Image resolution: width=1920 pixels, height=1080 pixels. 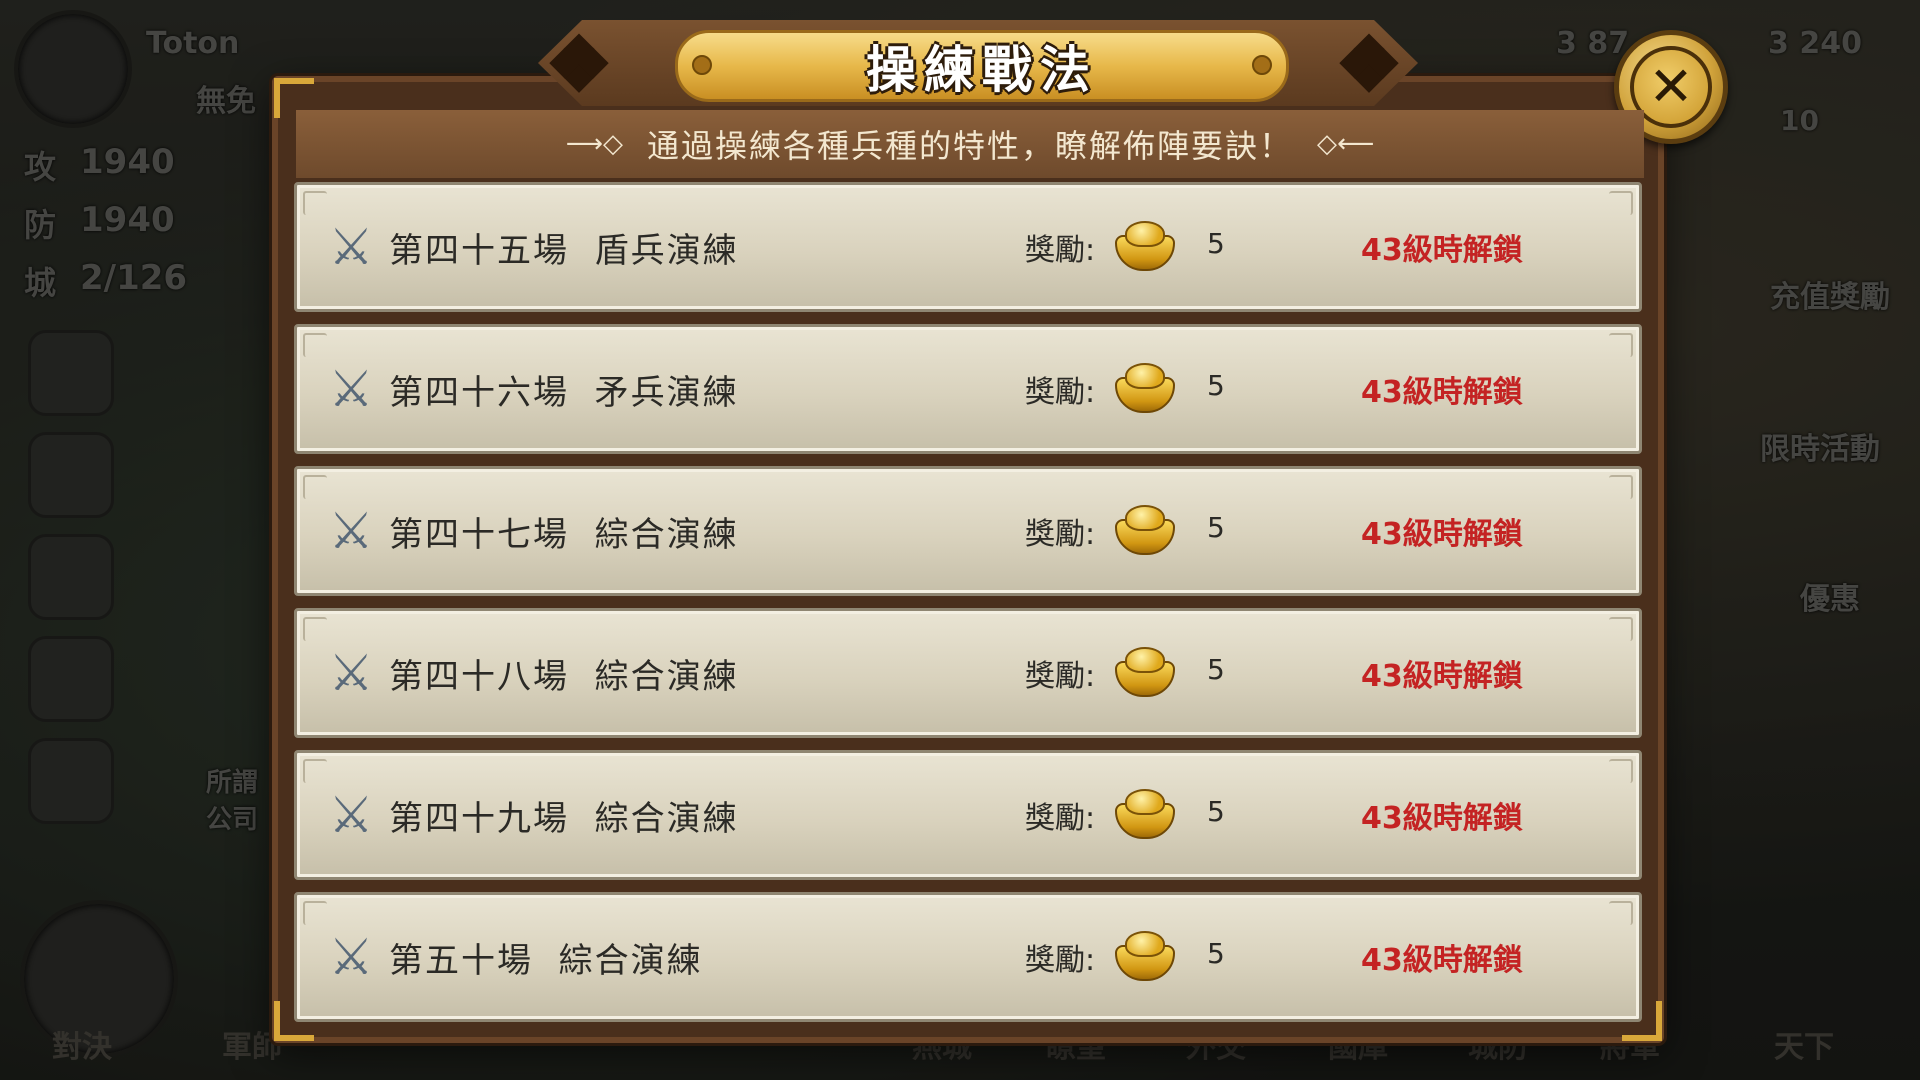 What do you see at coordinates (982, 70) in the screenshot?
I see `dialog-title: 操練戰法` at bounding box center [982, 70].